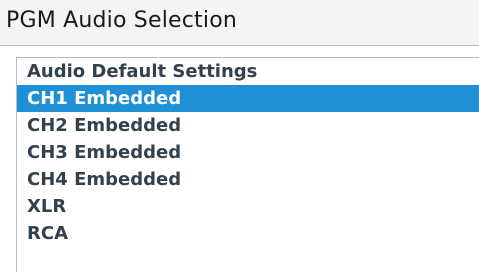 Image resolution: width=479 pixels, height=272 pixels. Describe the element at coordinates (248, 71) in the screenshot. I see `menu-item-audio-default-settings: Audio Default Settings` at that location.